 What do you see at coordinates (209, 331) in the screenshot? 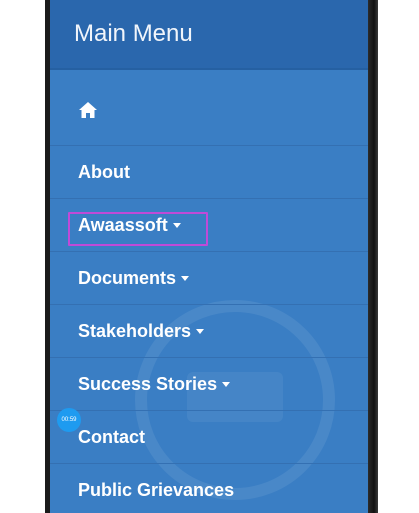
I see `menu-item-stakeholders: Stakeholders` at bounding box center [209, 331].